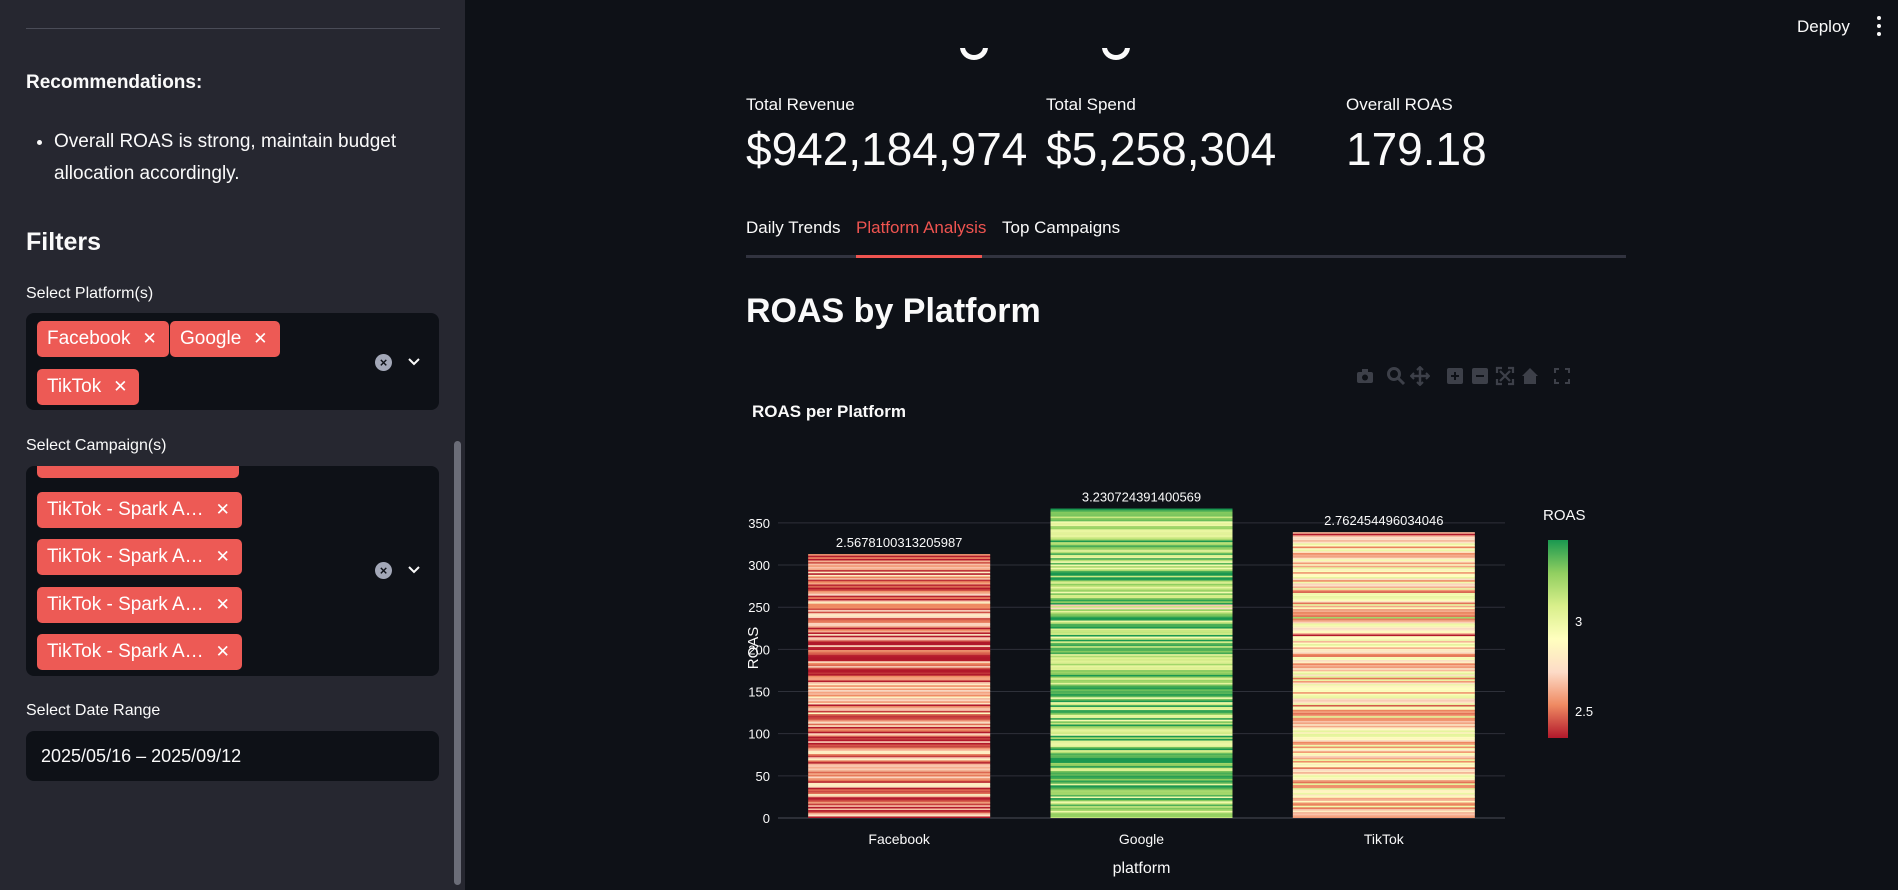 This screenshot has width=1898, height=890. Describe the element at coordinates (233, 28) in the screenshot. I see `sidebar-divider` at that location.